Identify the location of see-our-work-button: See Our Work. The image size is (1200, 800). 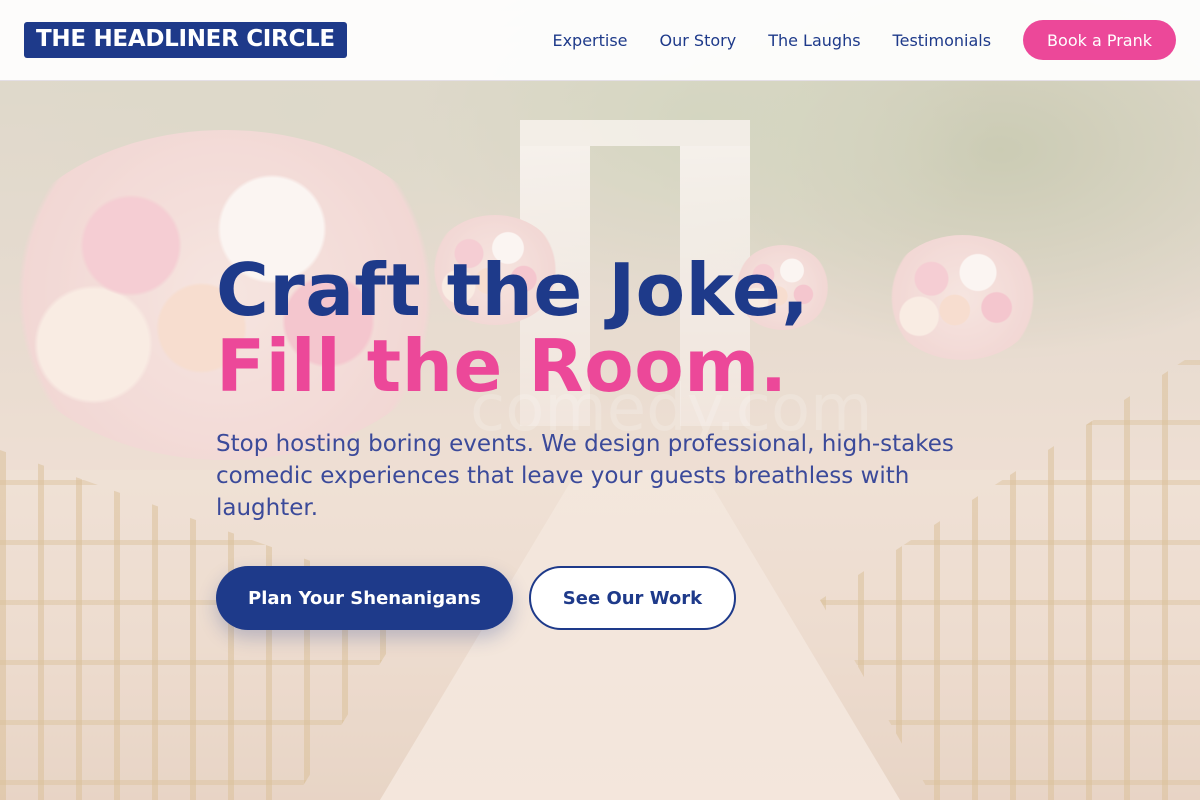
(632, 598).